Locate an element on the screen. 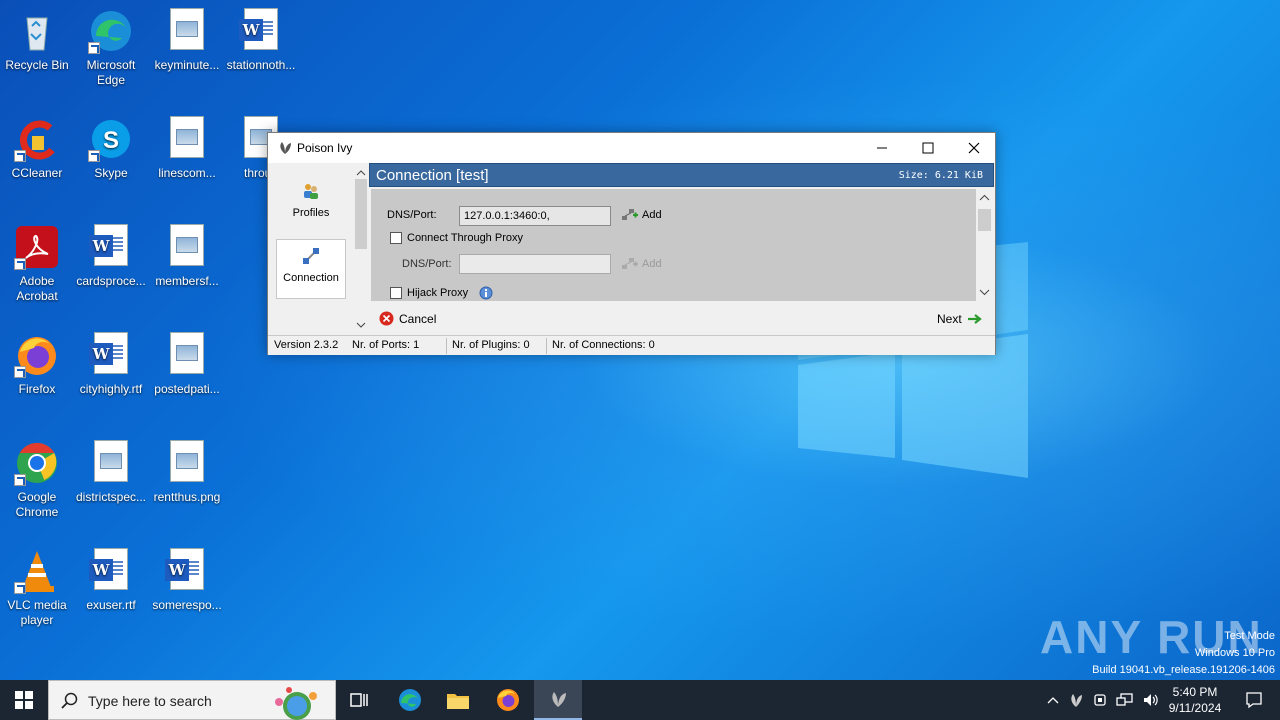 The height and width of the screenshot is (720, 1280). desktop-icon-edge: Microsoft Edge is located at coordinates (111, 48).